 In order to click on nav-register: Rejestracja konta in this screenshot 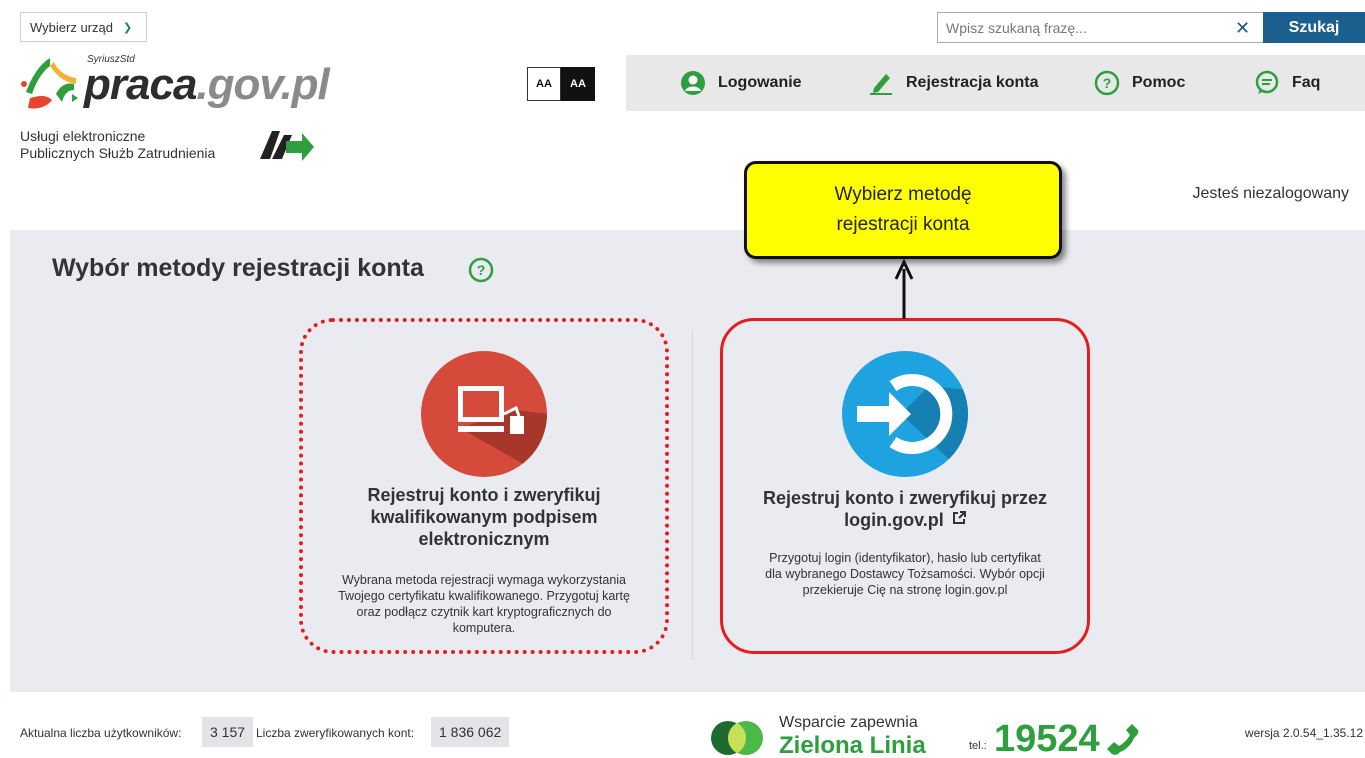, I will do `click(953, 83)`.